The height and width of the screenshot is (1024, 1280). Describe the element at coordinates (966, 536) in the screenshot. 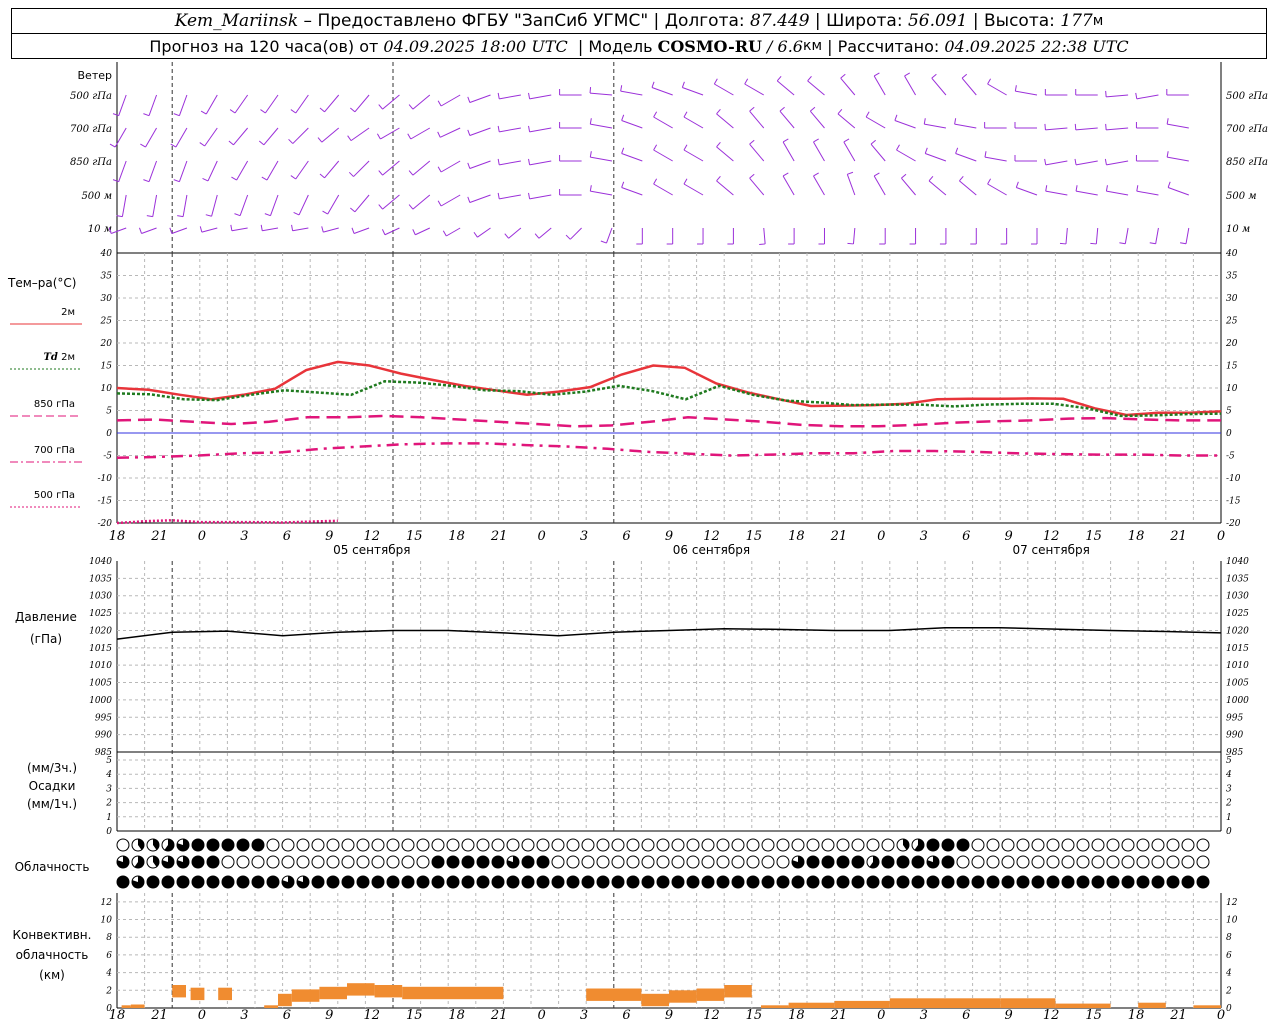

I see `time-axis-hour: 6` at that location.